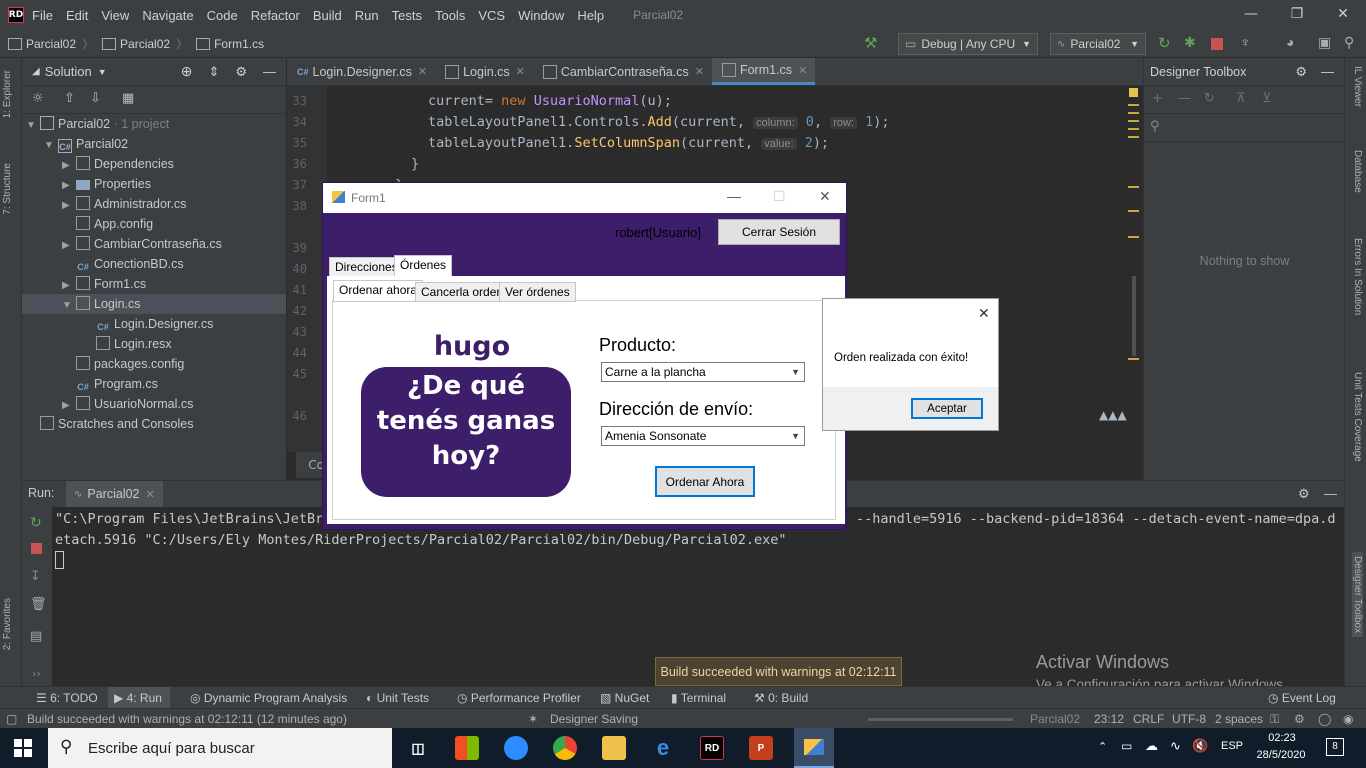  Describe the element at coordinates (1175, 746) in the screenshot. I see `wifi-icon: ∿` at that location.